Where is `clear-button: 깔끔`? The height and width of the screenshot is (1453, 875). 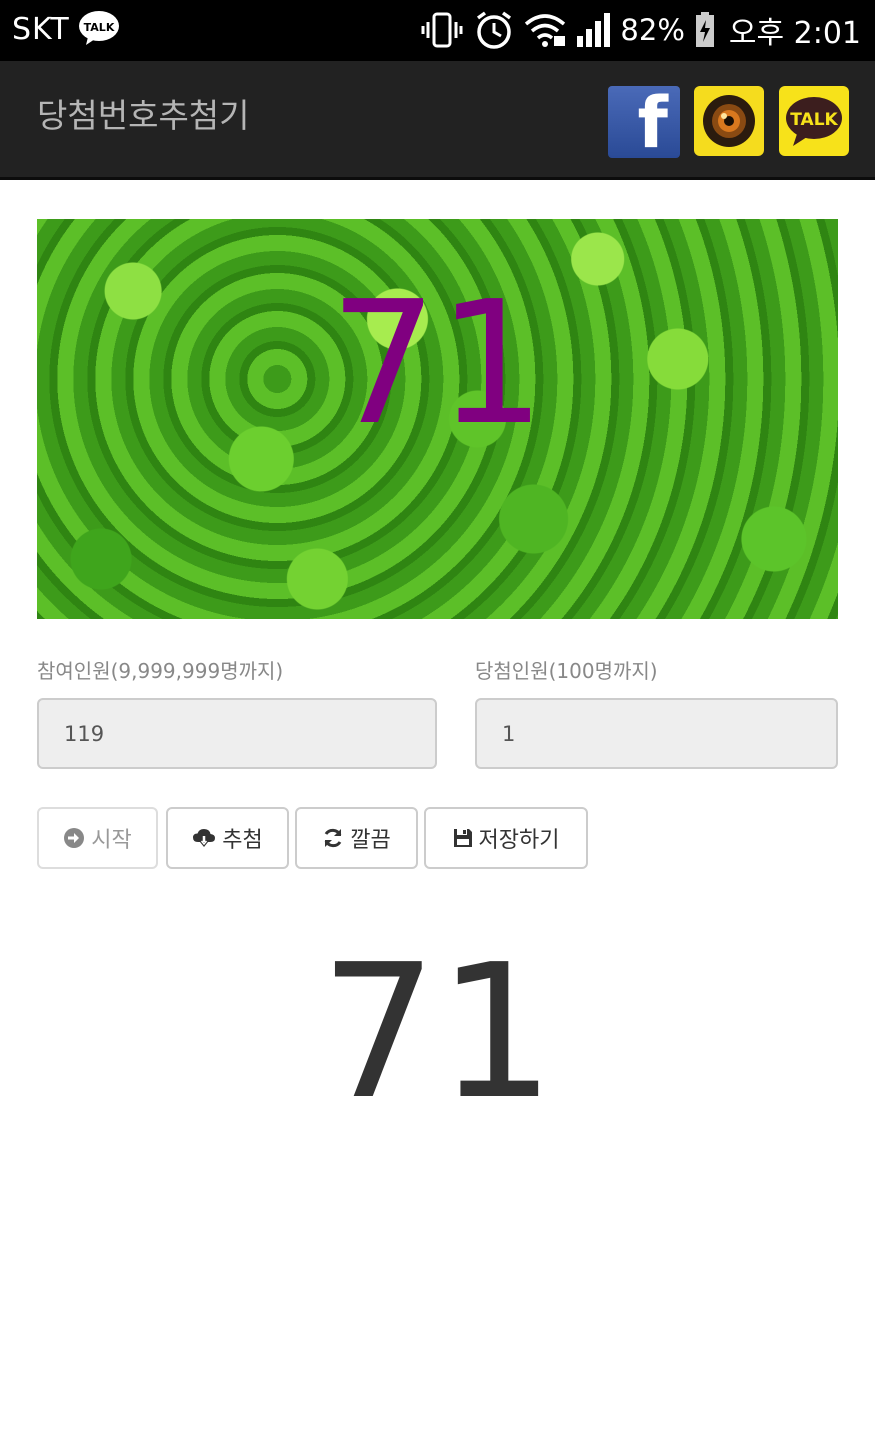
clear-button: 깔끔 is located at coordinates (356, 838).